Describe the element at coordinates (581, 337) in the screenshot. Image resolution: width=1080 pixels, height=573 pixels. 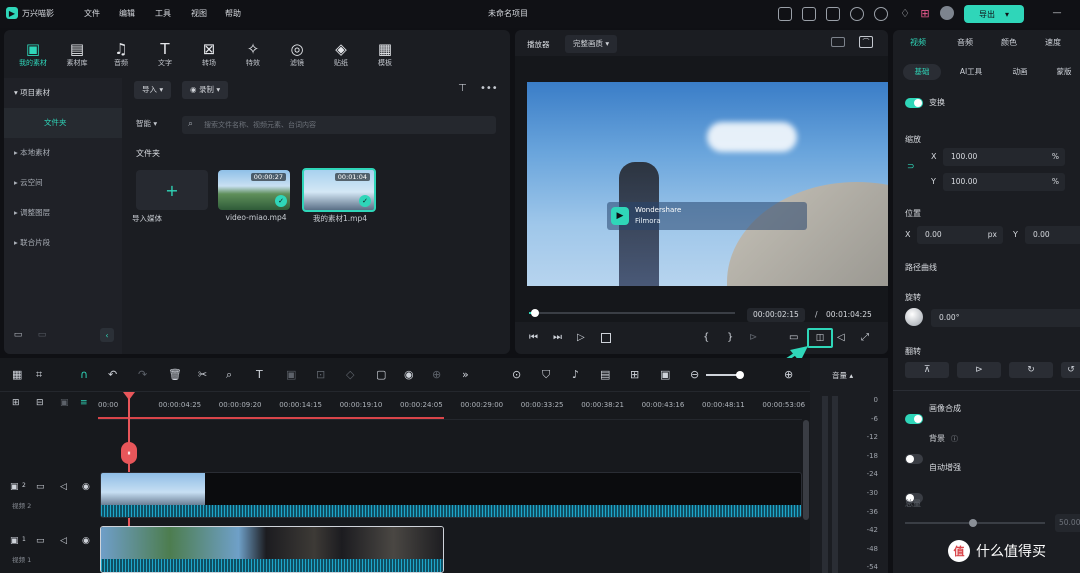
I see `play-icon: ▷` at that location.